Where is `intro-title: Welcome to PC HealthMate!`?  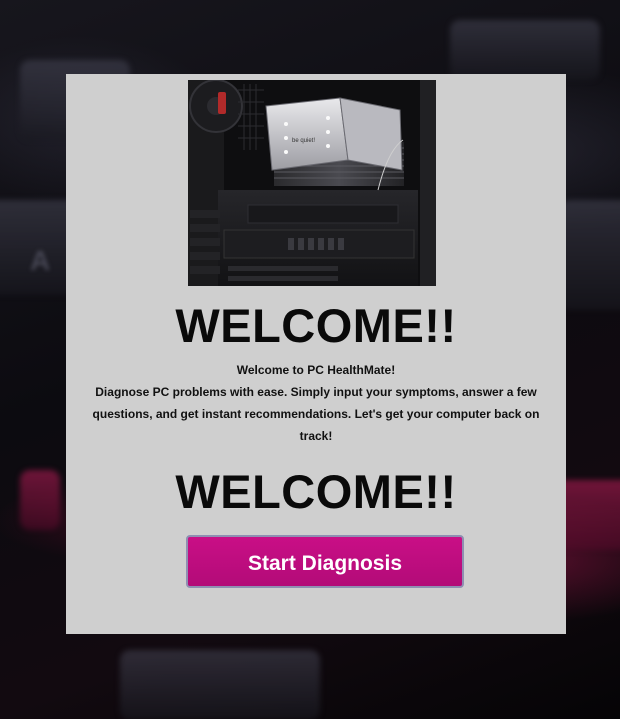 intro-title: Welcome to PC HealthMate! is located at coordinates (316, 370).